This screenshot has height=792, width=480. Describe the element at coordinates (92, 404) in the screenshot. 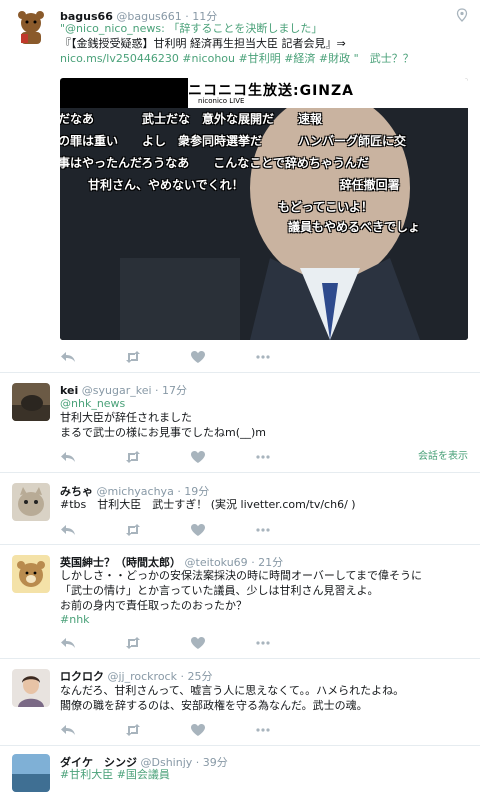

I see `tweet-text-line: @nhk_news` at that location.